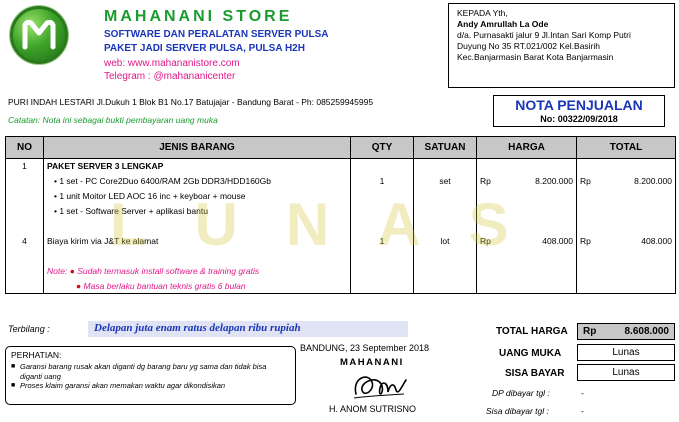 Image resolution: width=679 pixels, height=422 pixels. What do you see at coordinates (521, 393) in the screenshot?
I see `dp-date-label: DP dibayar tgl :` at bounding box center [521, 393].